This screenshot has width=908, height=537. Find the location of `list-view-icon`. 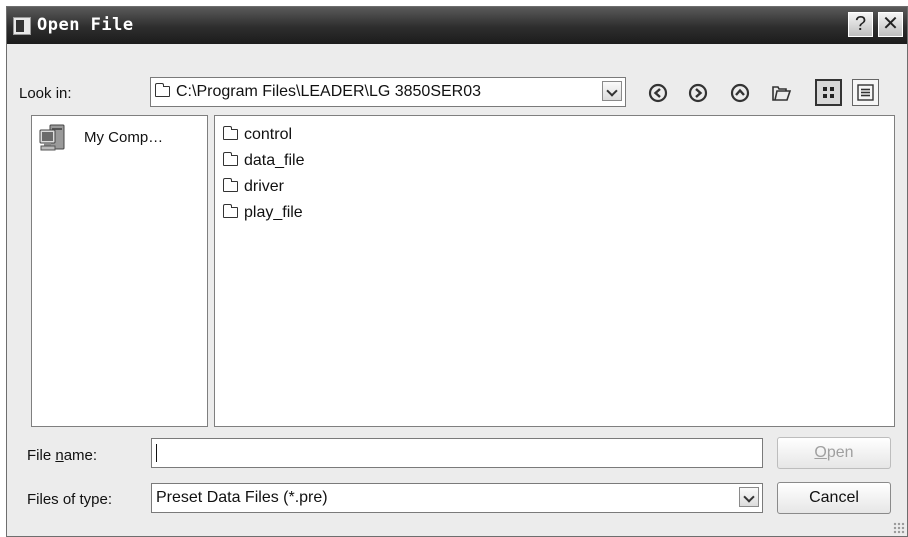

list-view-icon is located at coordinates (828, 92).